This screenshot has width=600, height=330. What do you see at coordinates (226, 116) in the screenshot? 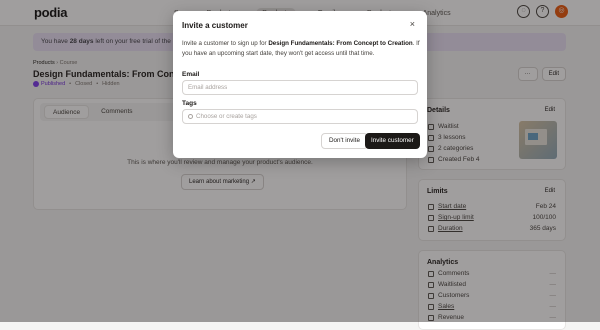
I see `tags-placeholder: Choose or create tags` at bounding box center [226, 116].